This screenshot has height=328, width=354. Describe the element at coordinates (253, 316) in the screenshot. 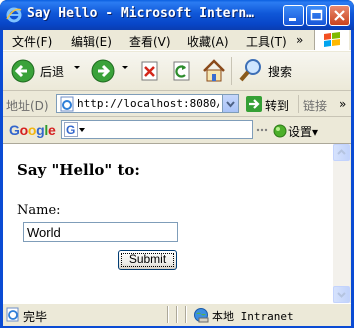

I see `zone-text: 本地 Intranet` at that location.